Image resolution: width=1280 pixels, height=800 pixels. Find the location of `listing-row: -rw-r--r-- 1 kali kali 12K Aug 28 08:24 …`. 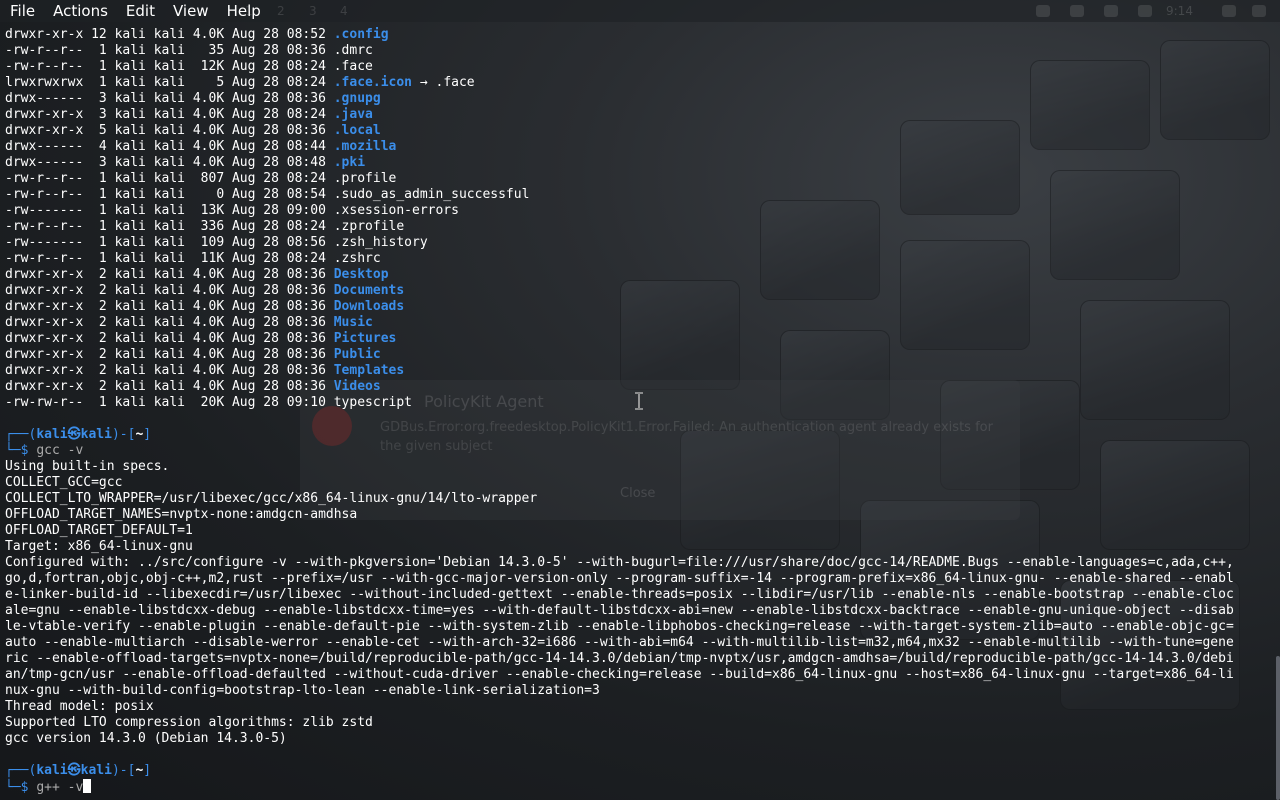

listing-row: -rw-r--r-- 1 kali kali 12K Aug 28 08:24 … is located at coordinates (633, 67).